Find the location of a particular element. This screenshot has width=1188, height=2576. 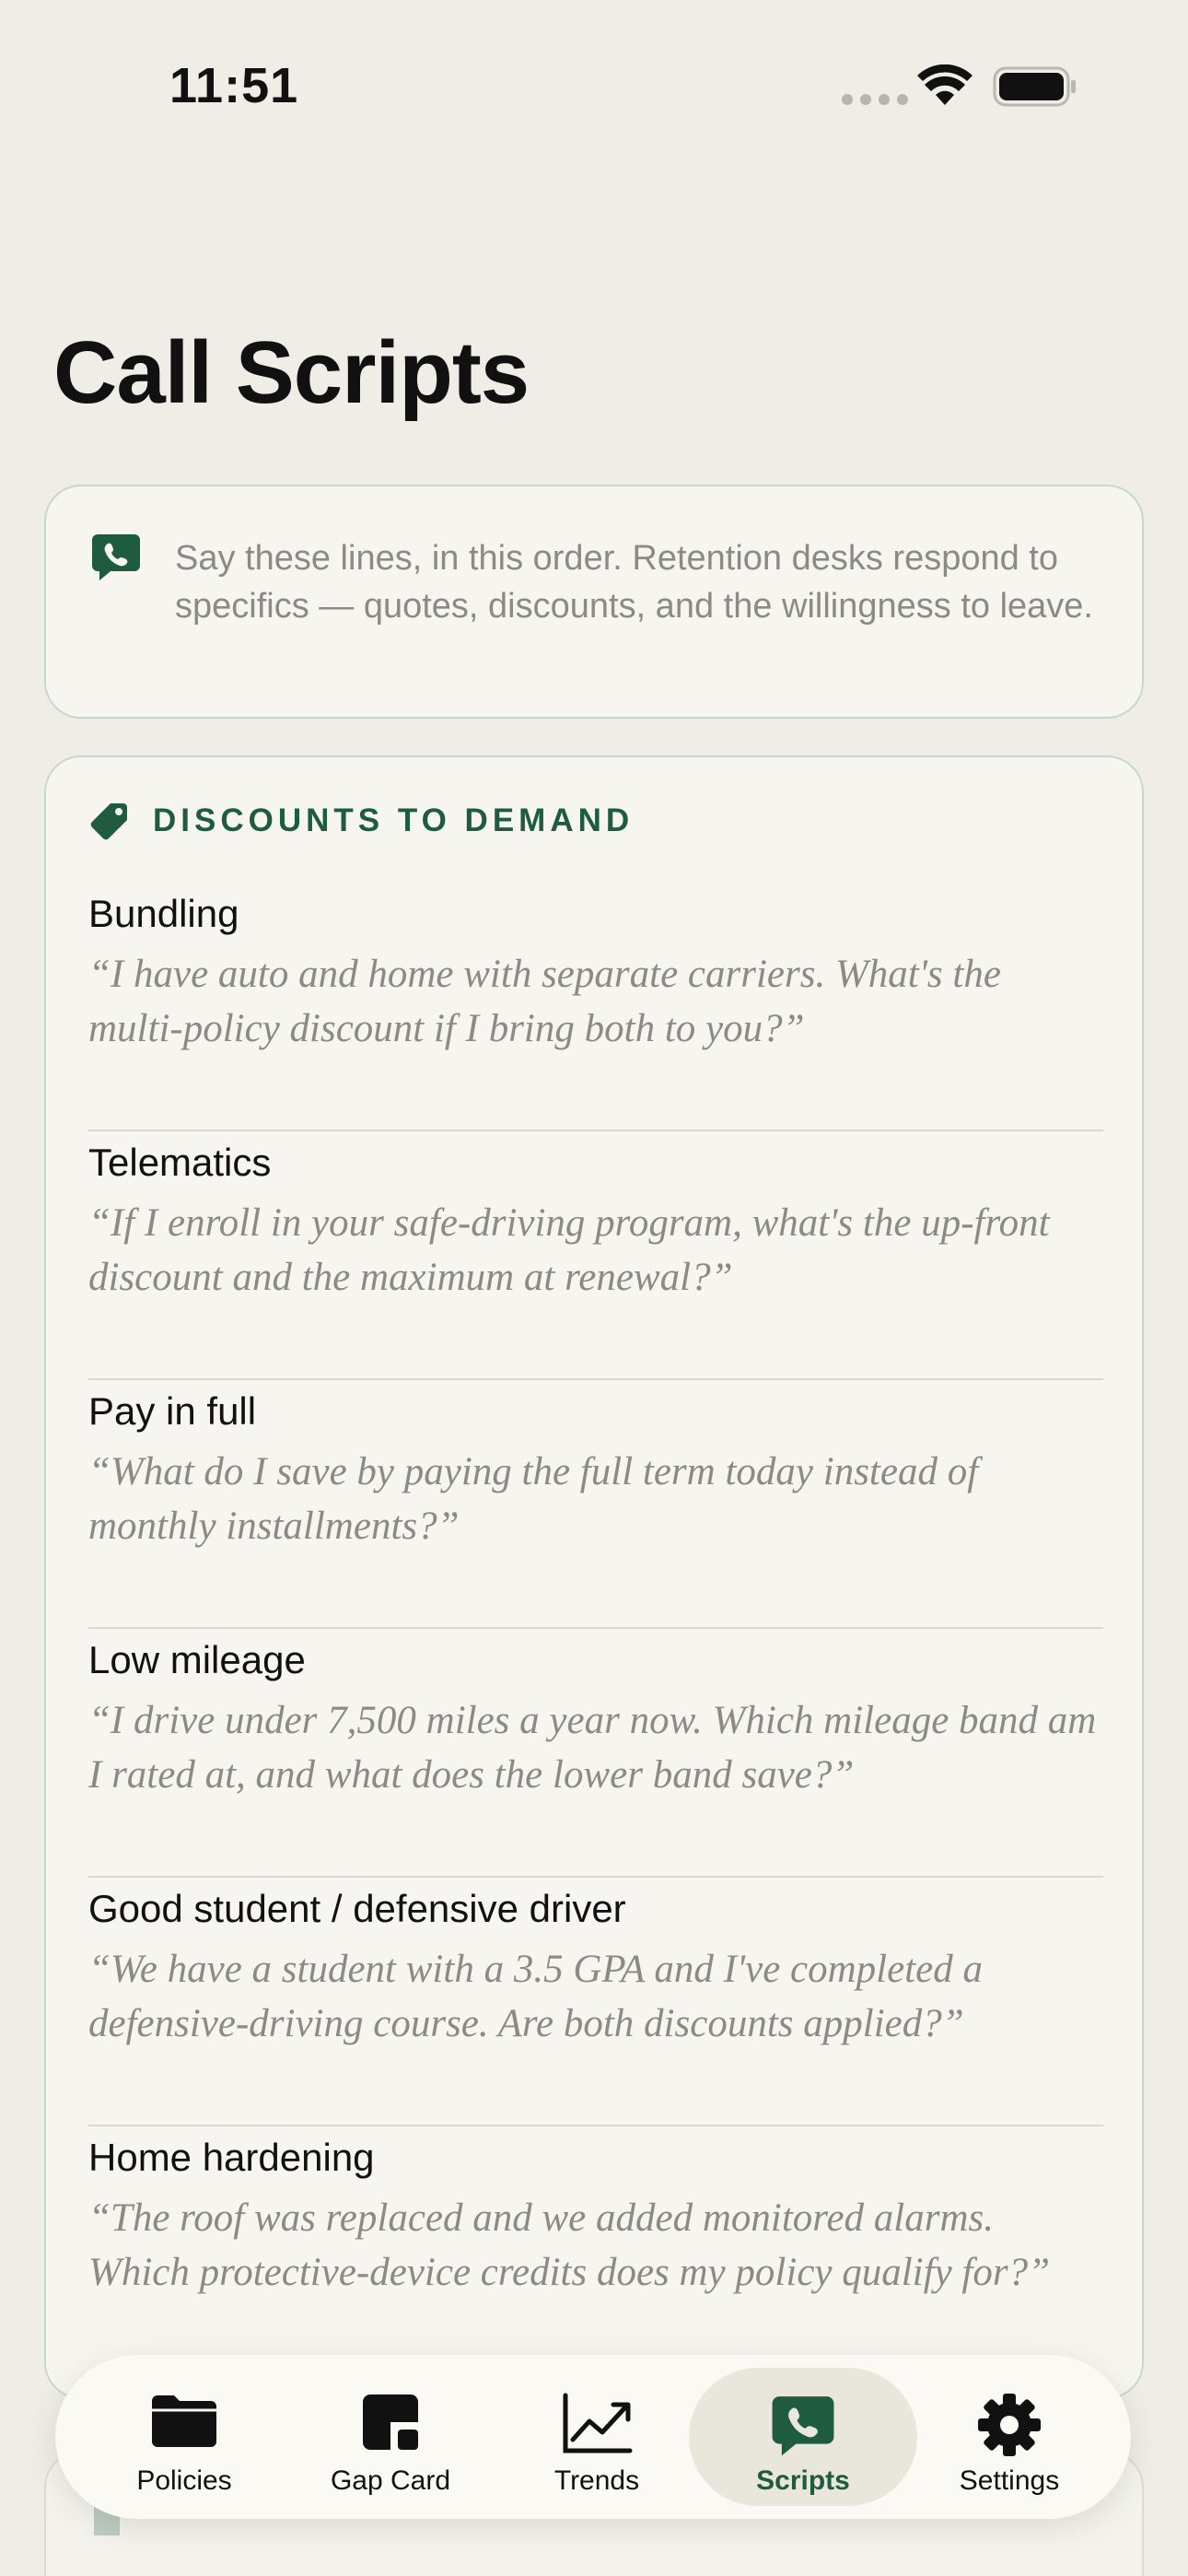

gap-card-icon is located at coordinates (390, 2422).